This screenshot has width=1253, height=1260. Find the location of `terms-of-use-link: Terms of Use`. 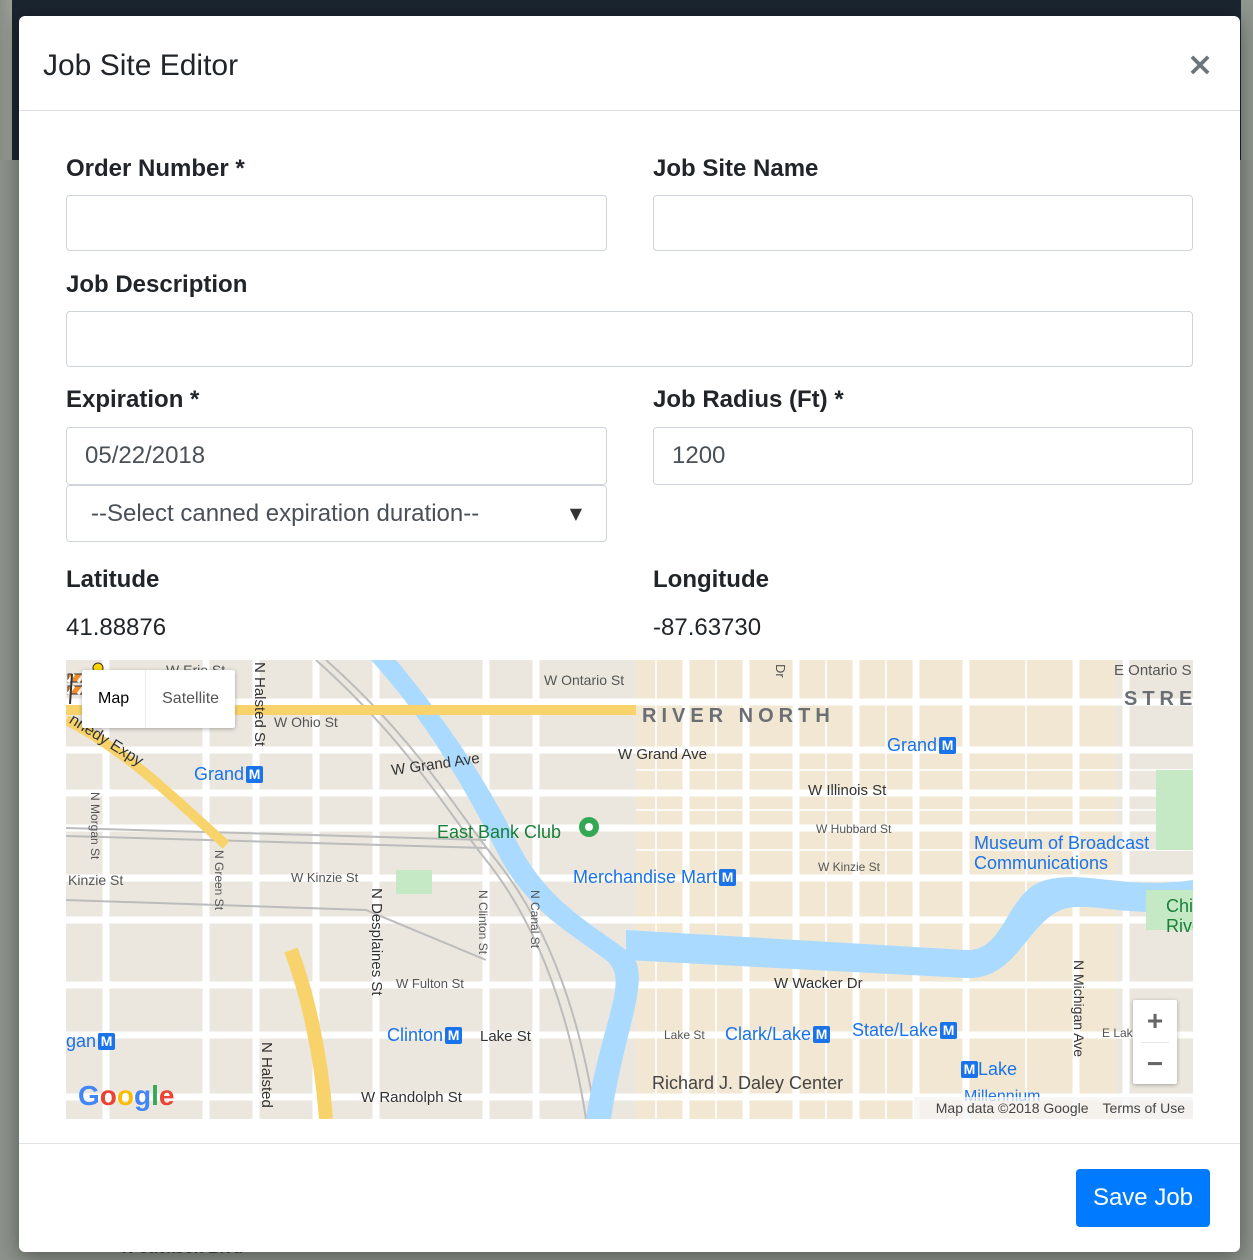

terms-of-use-link: Terms of Use is located at coordinates (1144, 1108).